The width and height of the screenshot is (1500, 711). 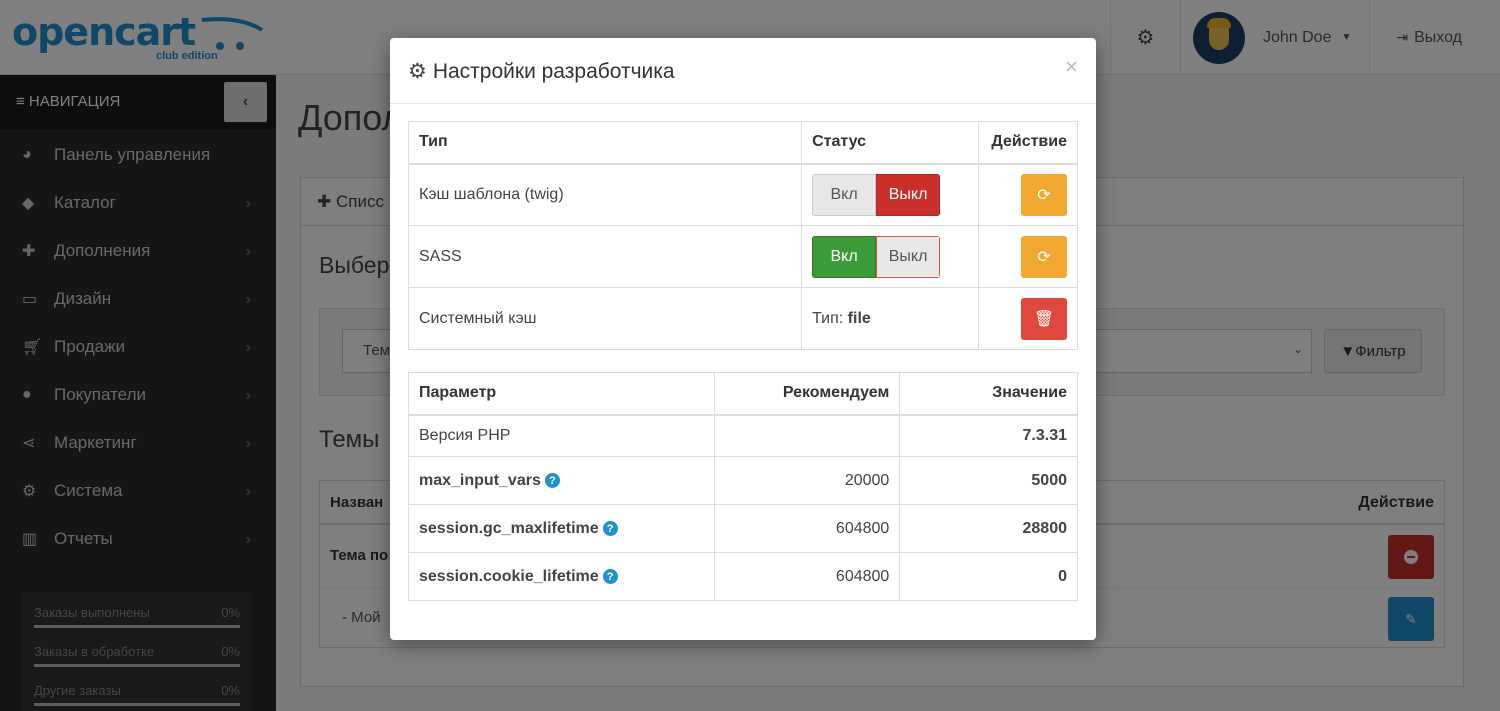 What do you see at coordinates (417, 71) in the screenshot?
I see `gear-icon: ⚙` at bounding box center [417, 71].